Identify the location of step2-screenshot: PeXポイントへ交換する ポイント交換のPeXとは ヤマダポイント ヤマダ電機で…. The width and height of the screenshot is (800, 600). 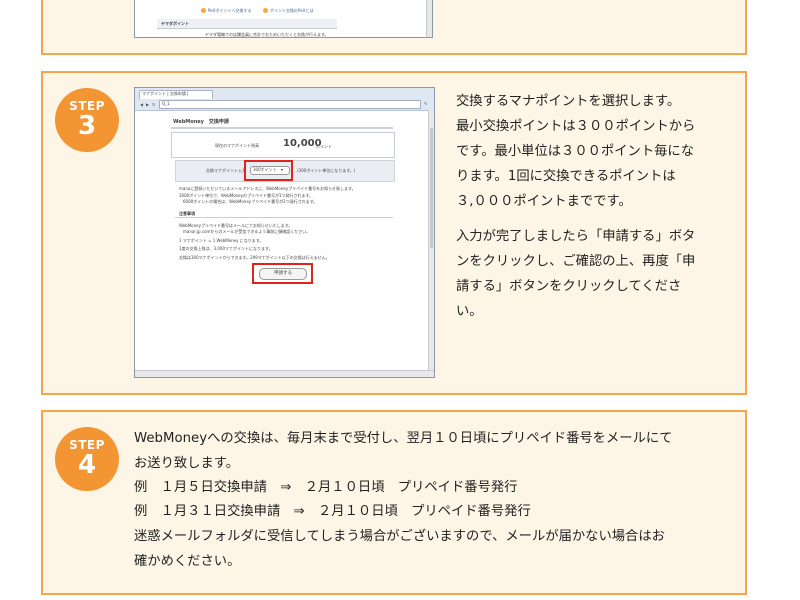
(283, 19).